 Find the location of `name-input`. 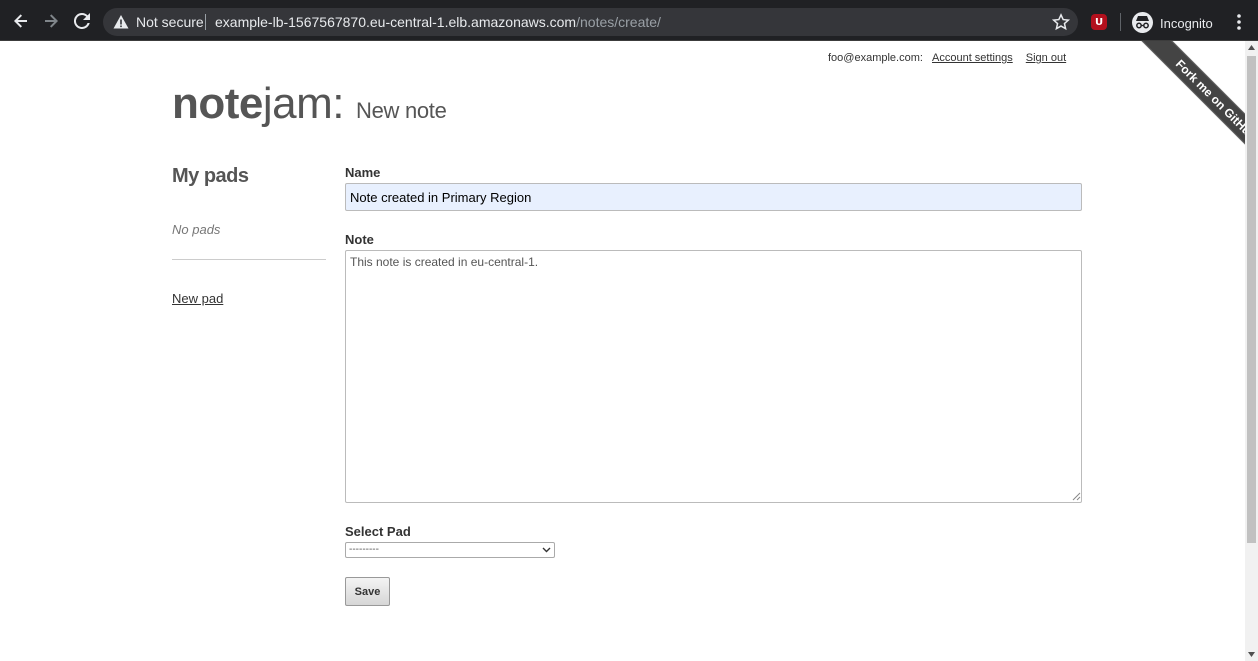

name-input is located at coordinates (713, 197).